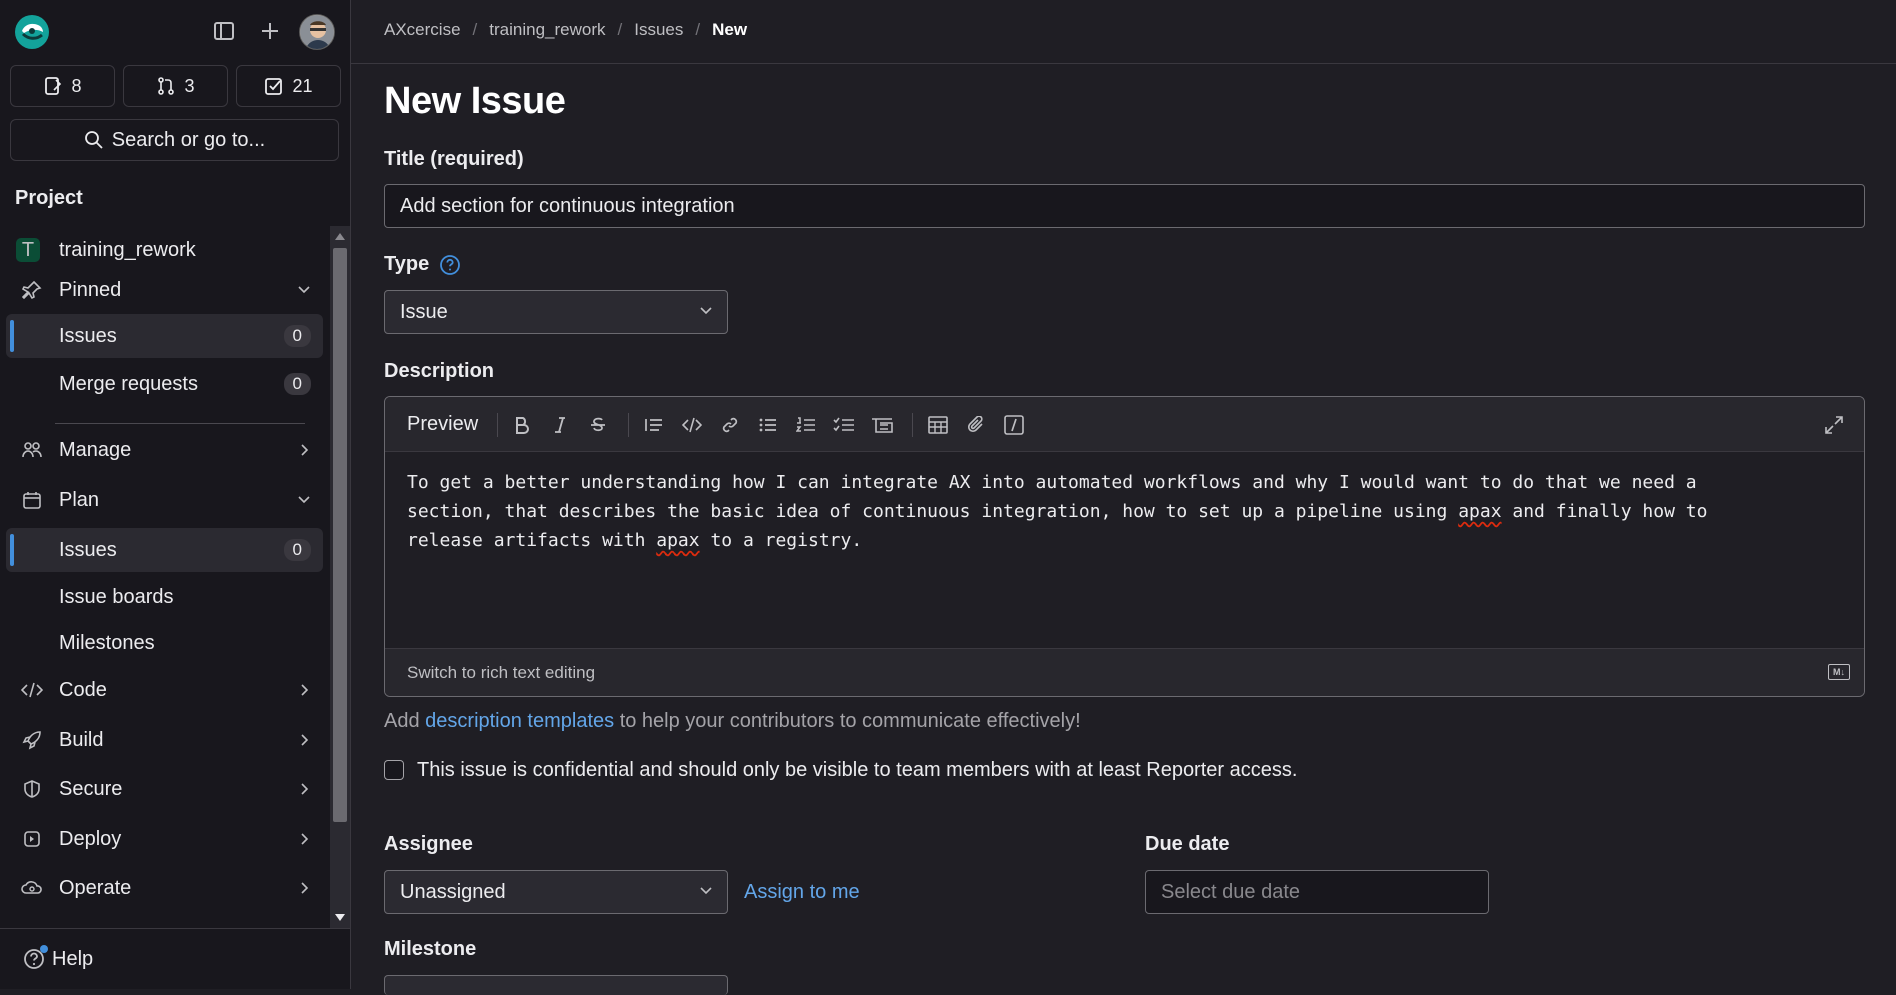 The image size is (1896, 995). What do you see at coordinates (270, 31) in the screenshot?
I see `plus-icon` at bounding box center [270, 31].